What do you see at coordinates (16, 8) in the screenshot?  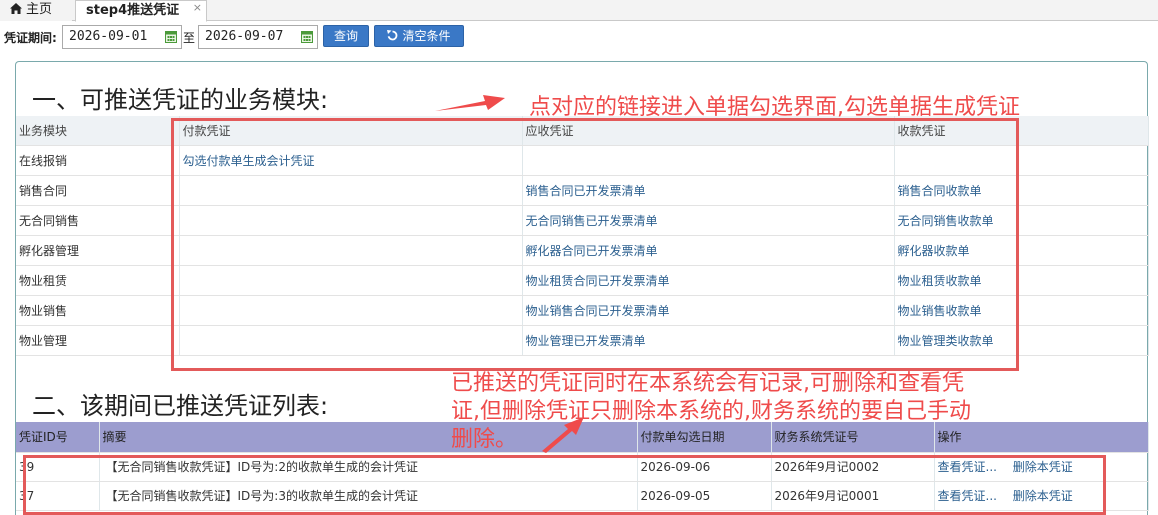 I see `home-icon` at bounding box center [16, 8].